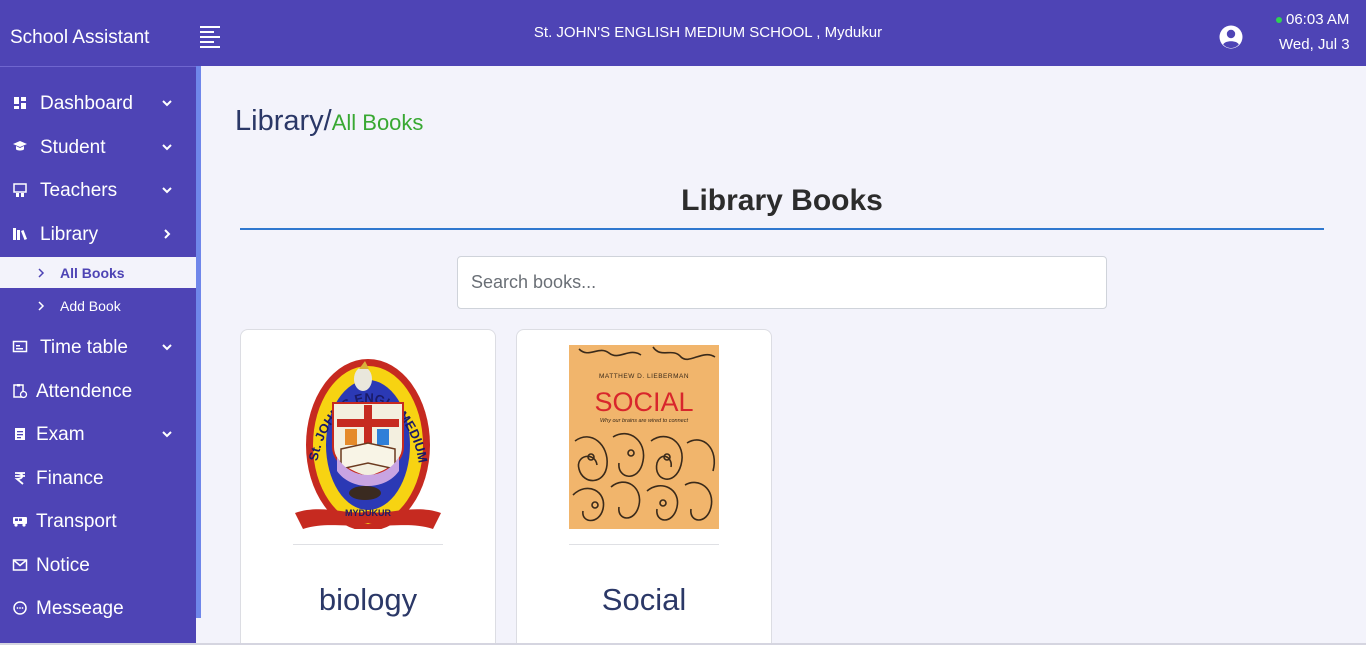 The width and height of the screenshot is (1366, 645). I want to click on sidebar-item-messeage: Messeage, so click(98, 609).